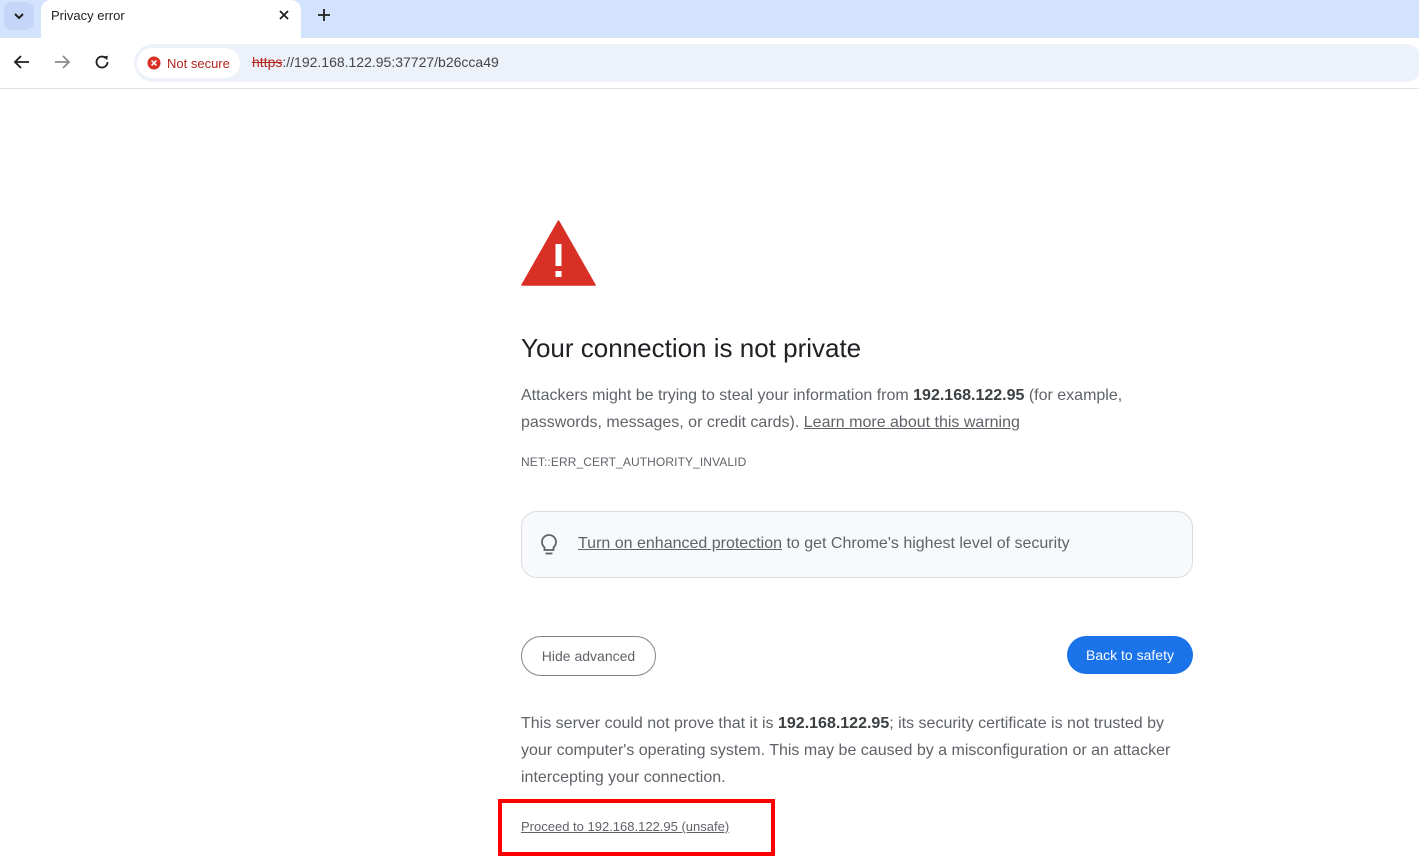 The width and height of the screenshot is (1419, 863). I want to click on explanation-host: 192.168.122.95, so click(969, 395).